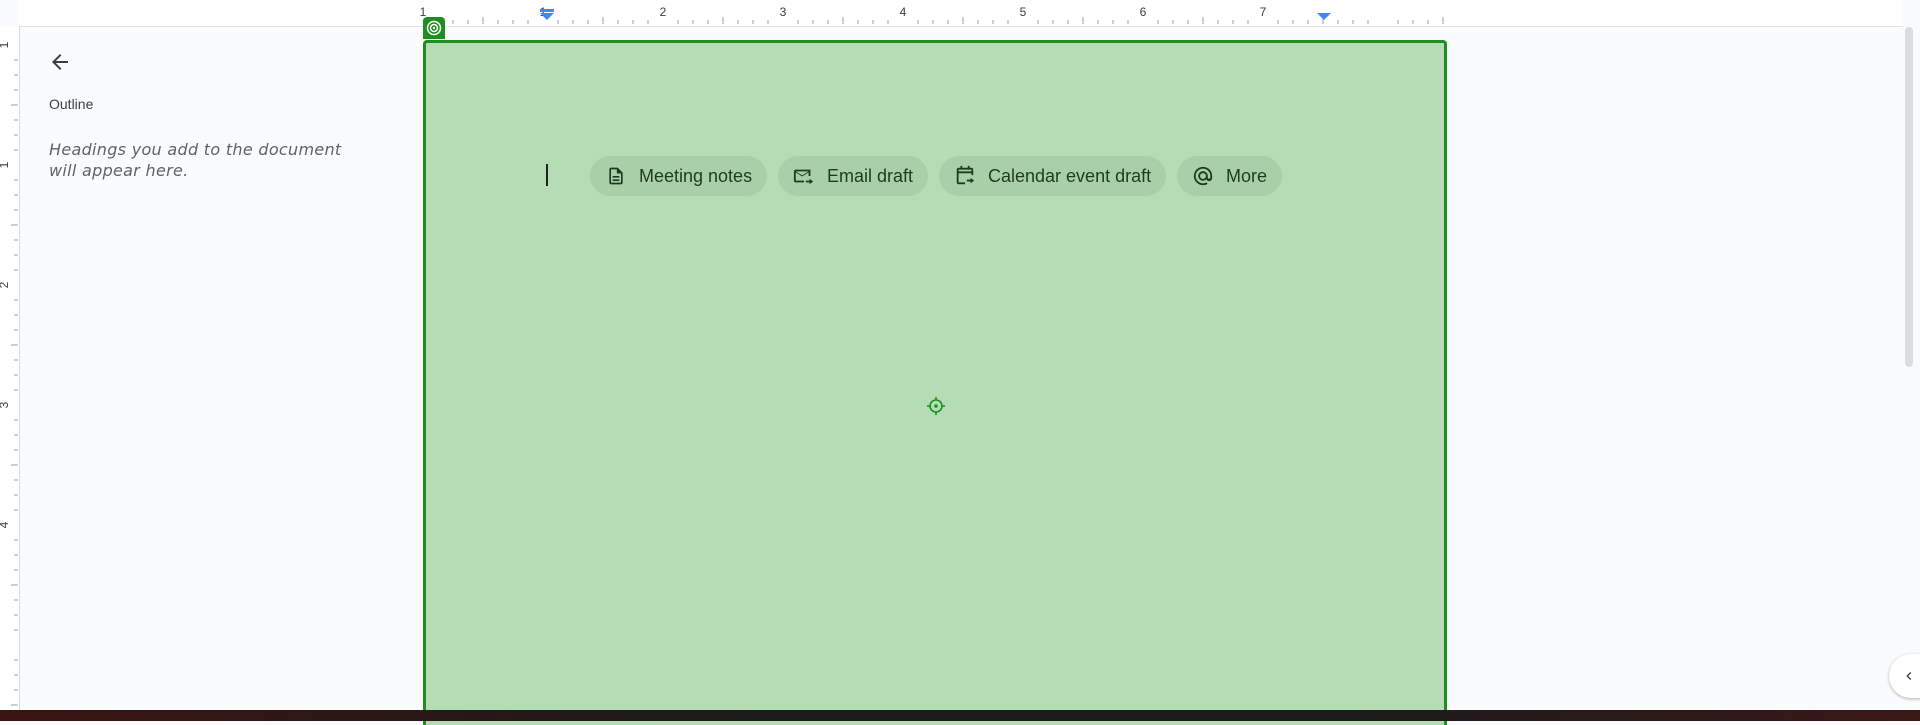 This screenshot has height=725, width=1920. I want to click on chevron-left-icon, so click(1909, 676).